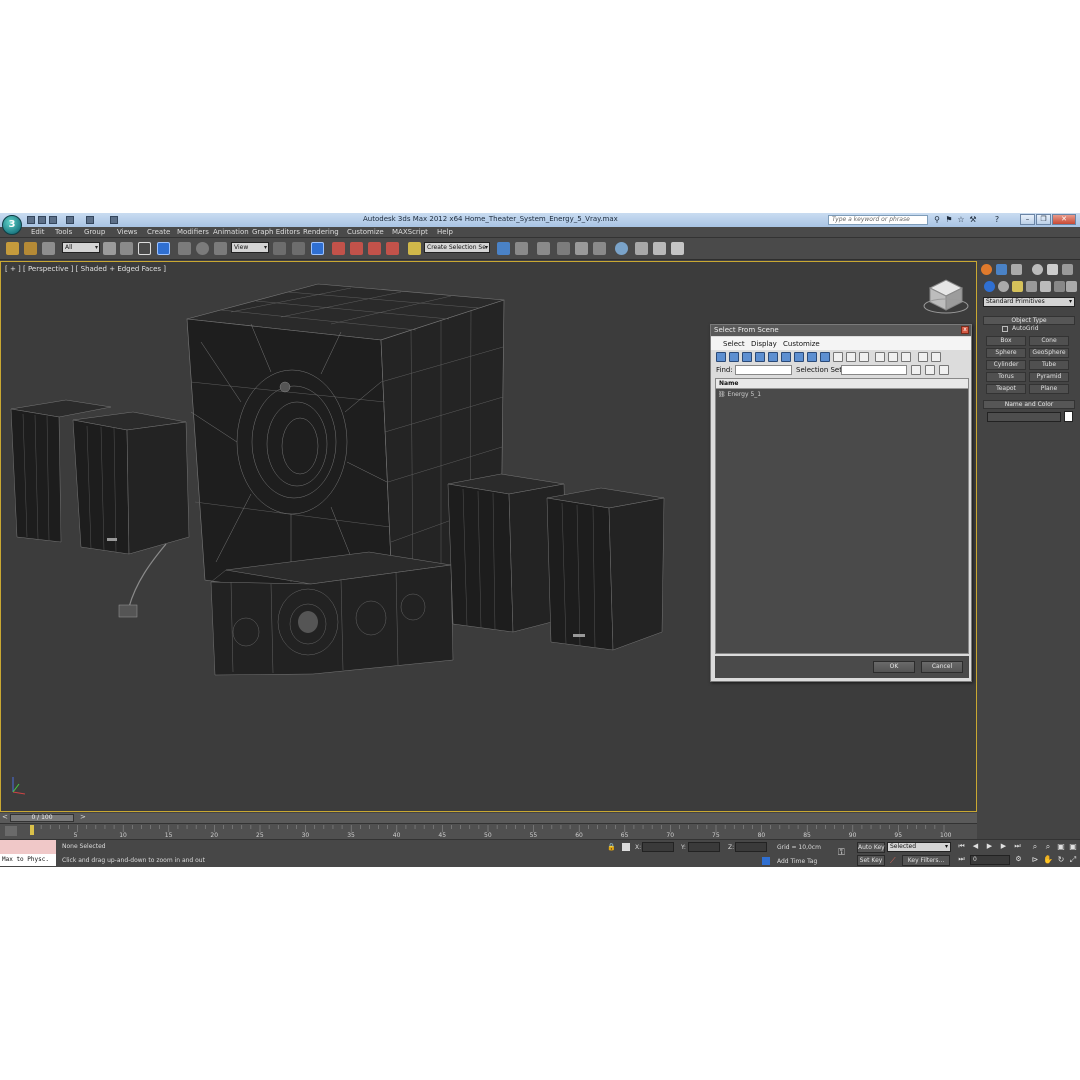 This screenshot has height=1080, width=1080. Describe the element at coordinates (202, 248) in the screenshot. I see `select-and-rotate-icon` at that location.